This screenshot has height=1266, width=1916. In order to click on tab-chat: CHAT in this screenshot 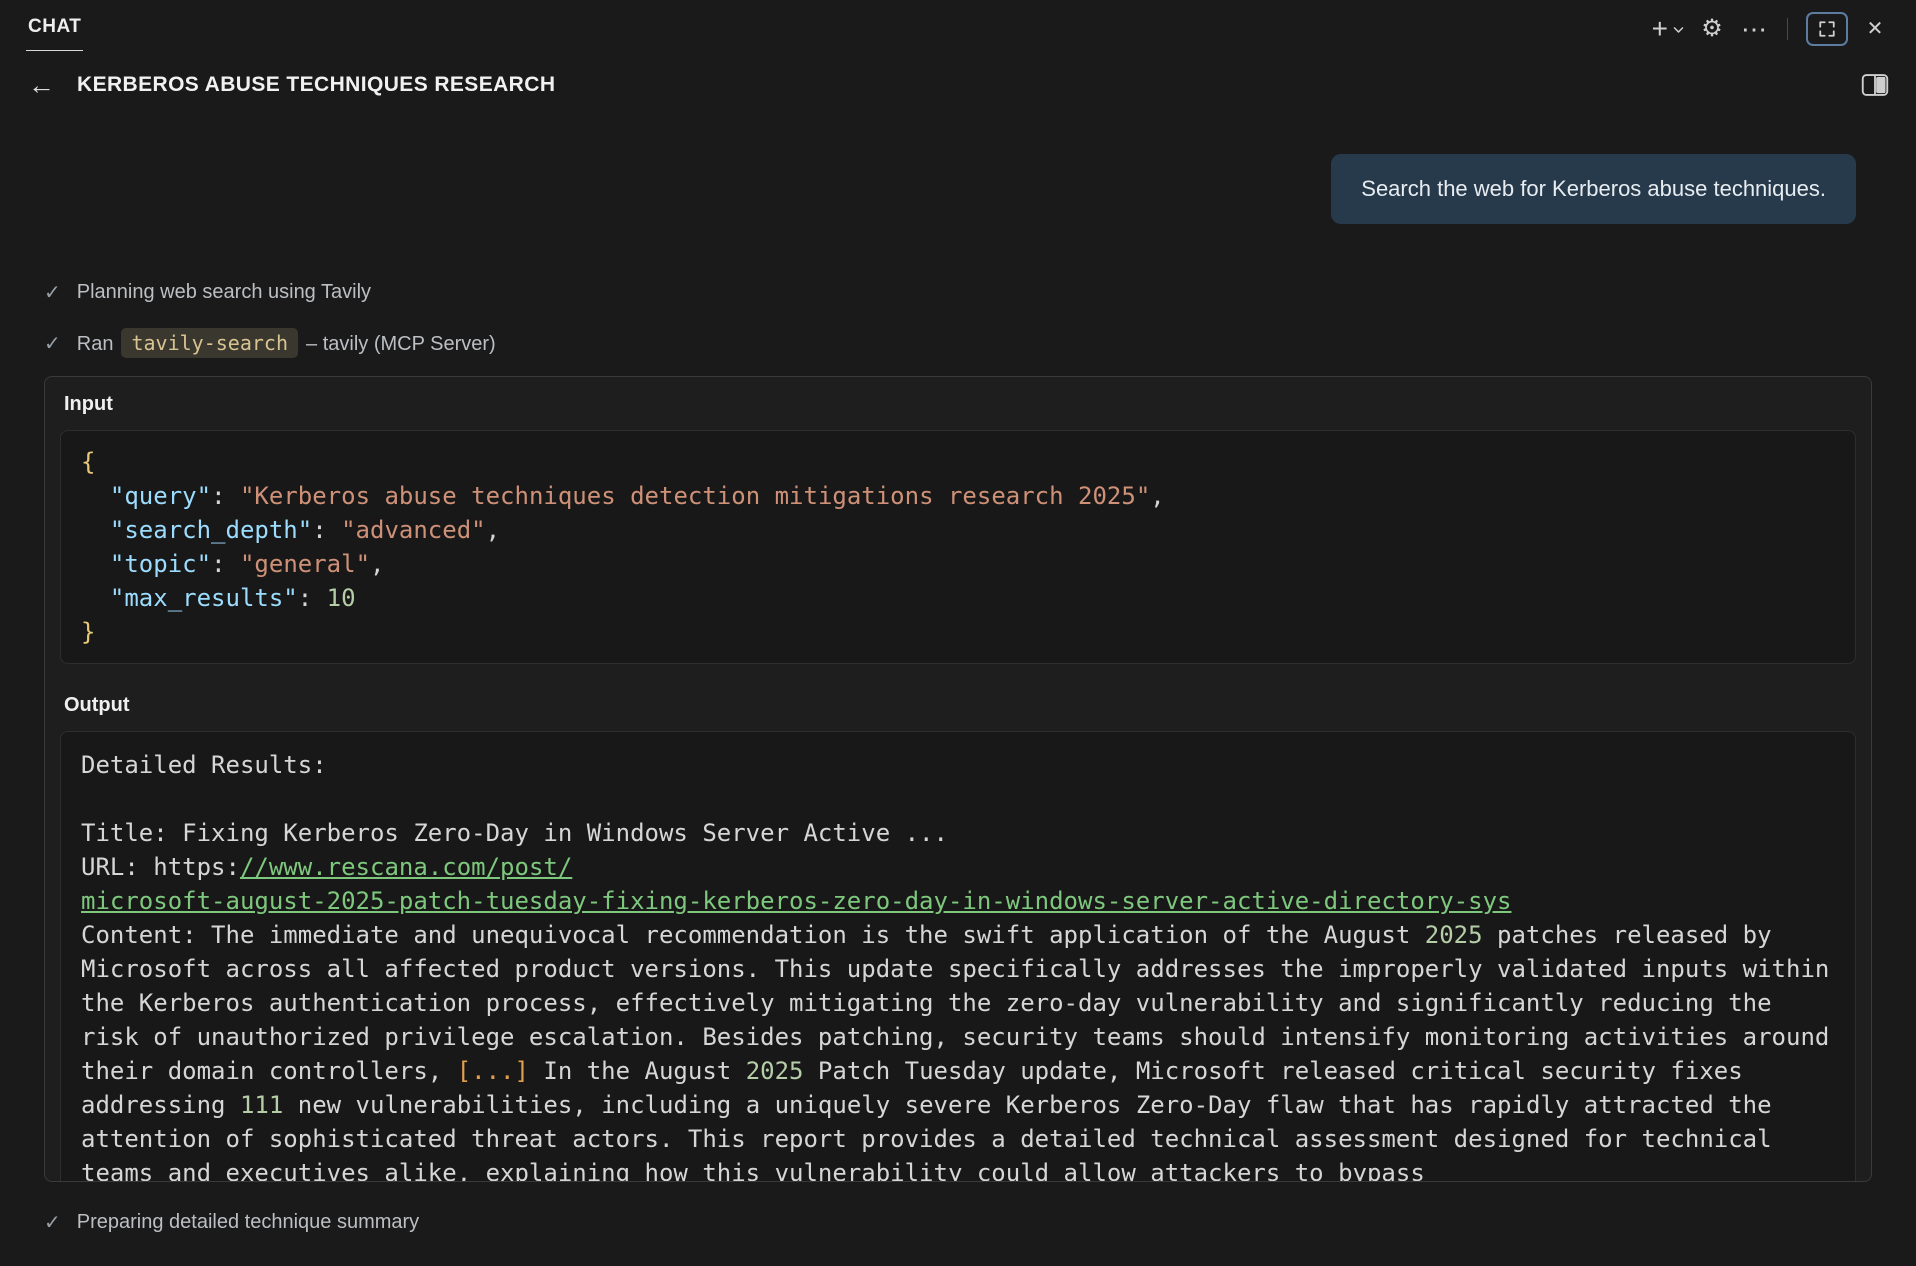, I will do `click(55, 30)`.